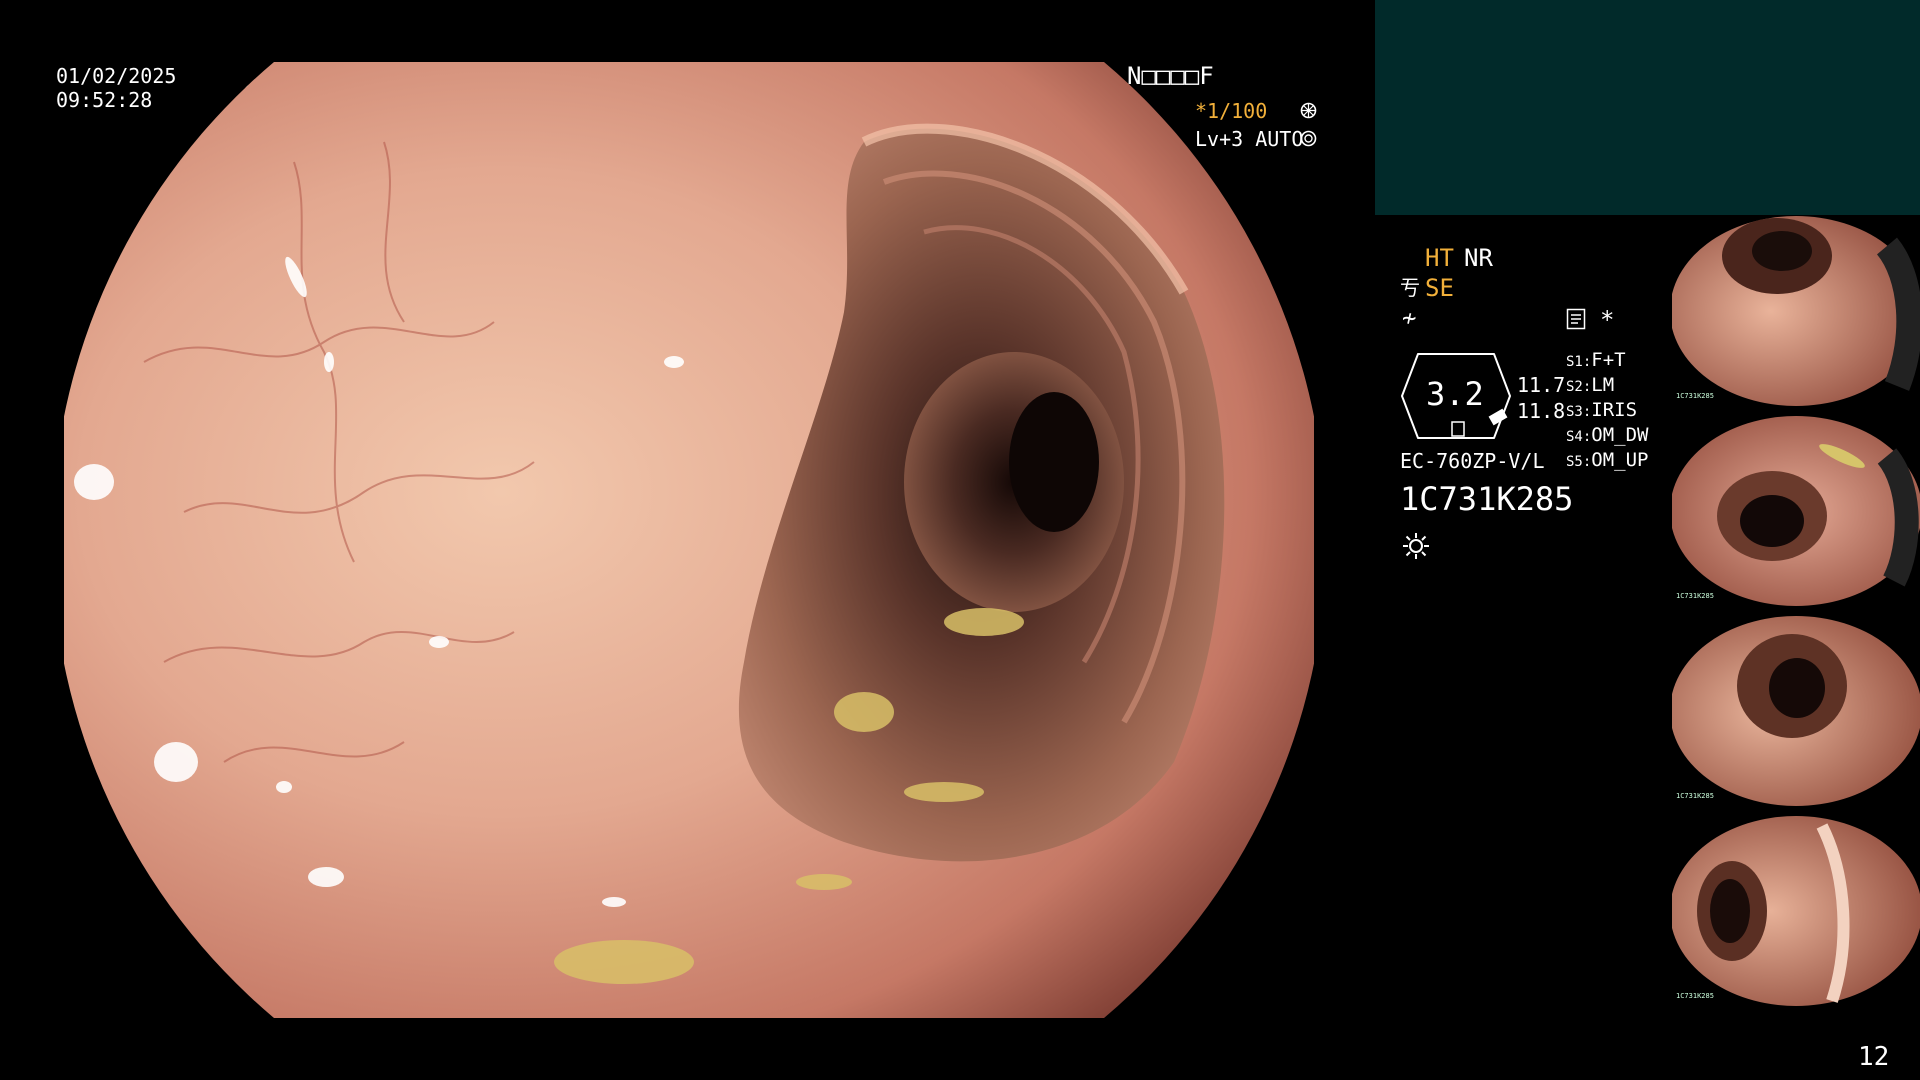  I want to click on mode-code: N□□□□F, so click(1170, 76).